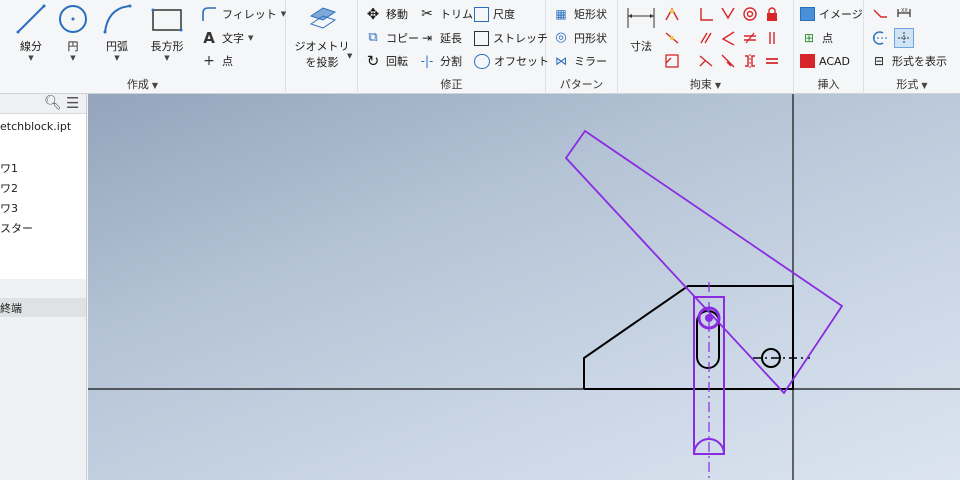  I want to click on arc-button: 円弧 ▼, so click(117, 32).